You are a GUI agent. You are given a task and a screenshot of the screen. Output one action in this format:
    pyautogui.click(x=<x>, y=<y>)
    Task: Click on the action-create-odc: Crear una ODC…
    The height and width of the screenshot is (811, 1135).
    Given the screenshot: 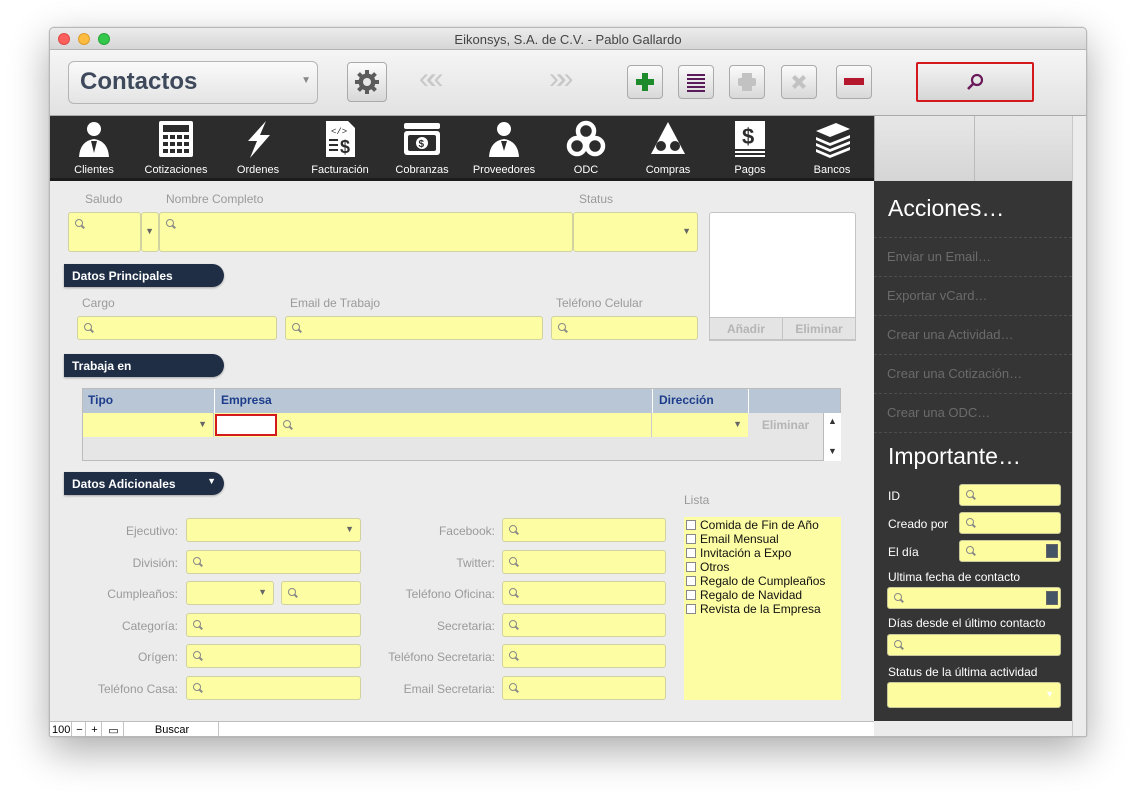 What is the action you would take?
    pyautogui.click(x=973, y=412)
    